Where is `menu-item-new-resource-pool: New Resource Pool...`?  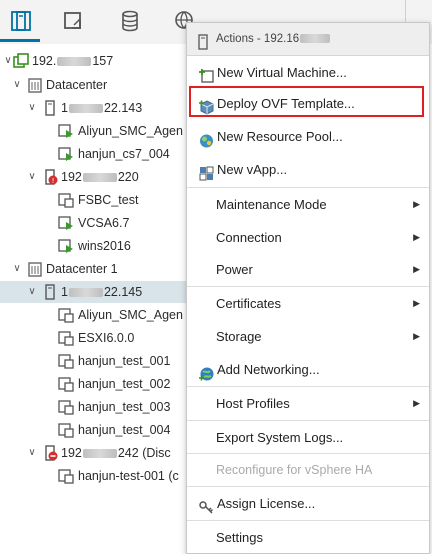 menu-item-new-resource-pool: New Resource Pool... is located at coordinates (308, 136).